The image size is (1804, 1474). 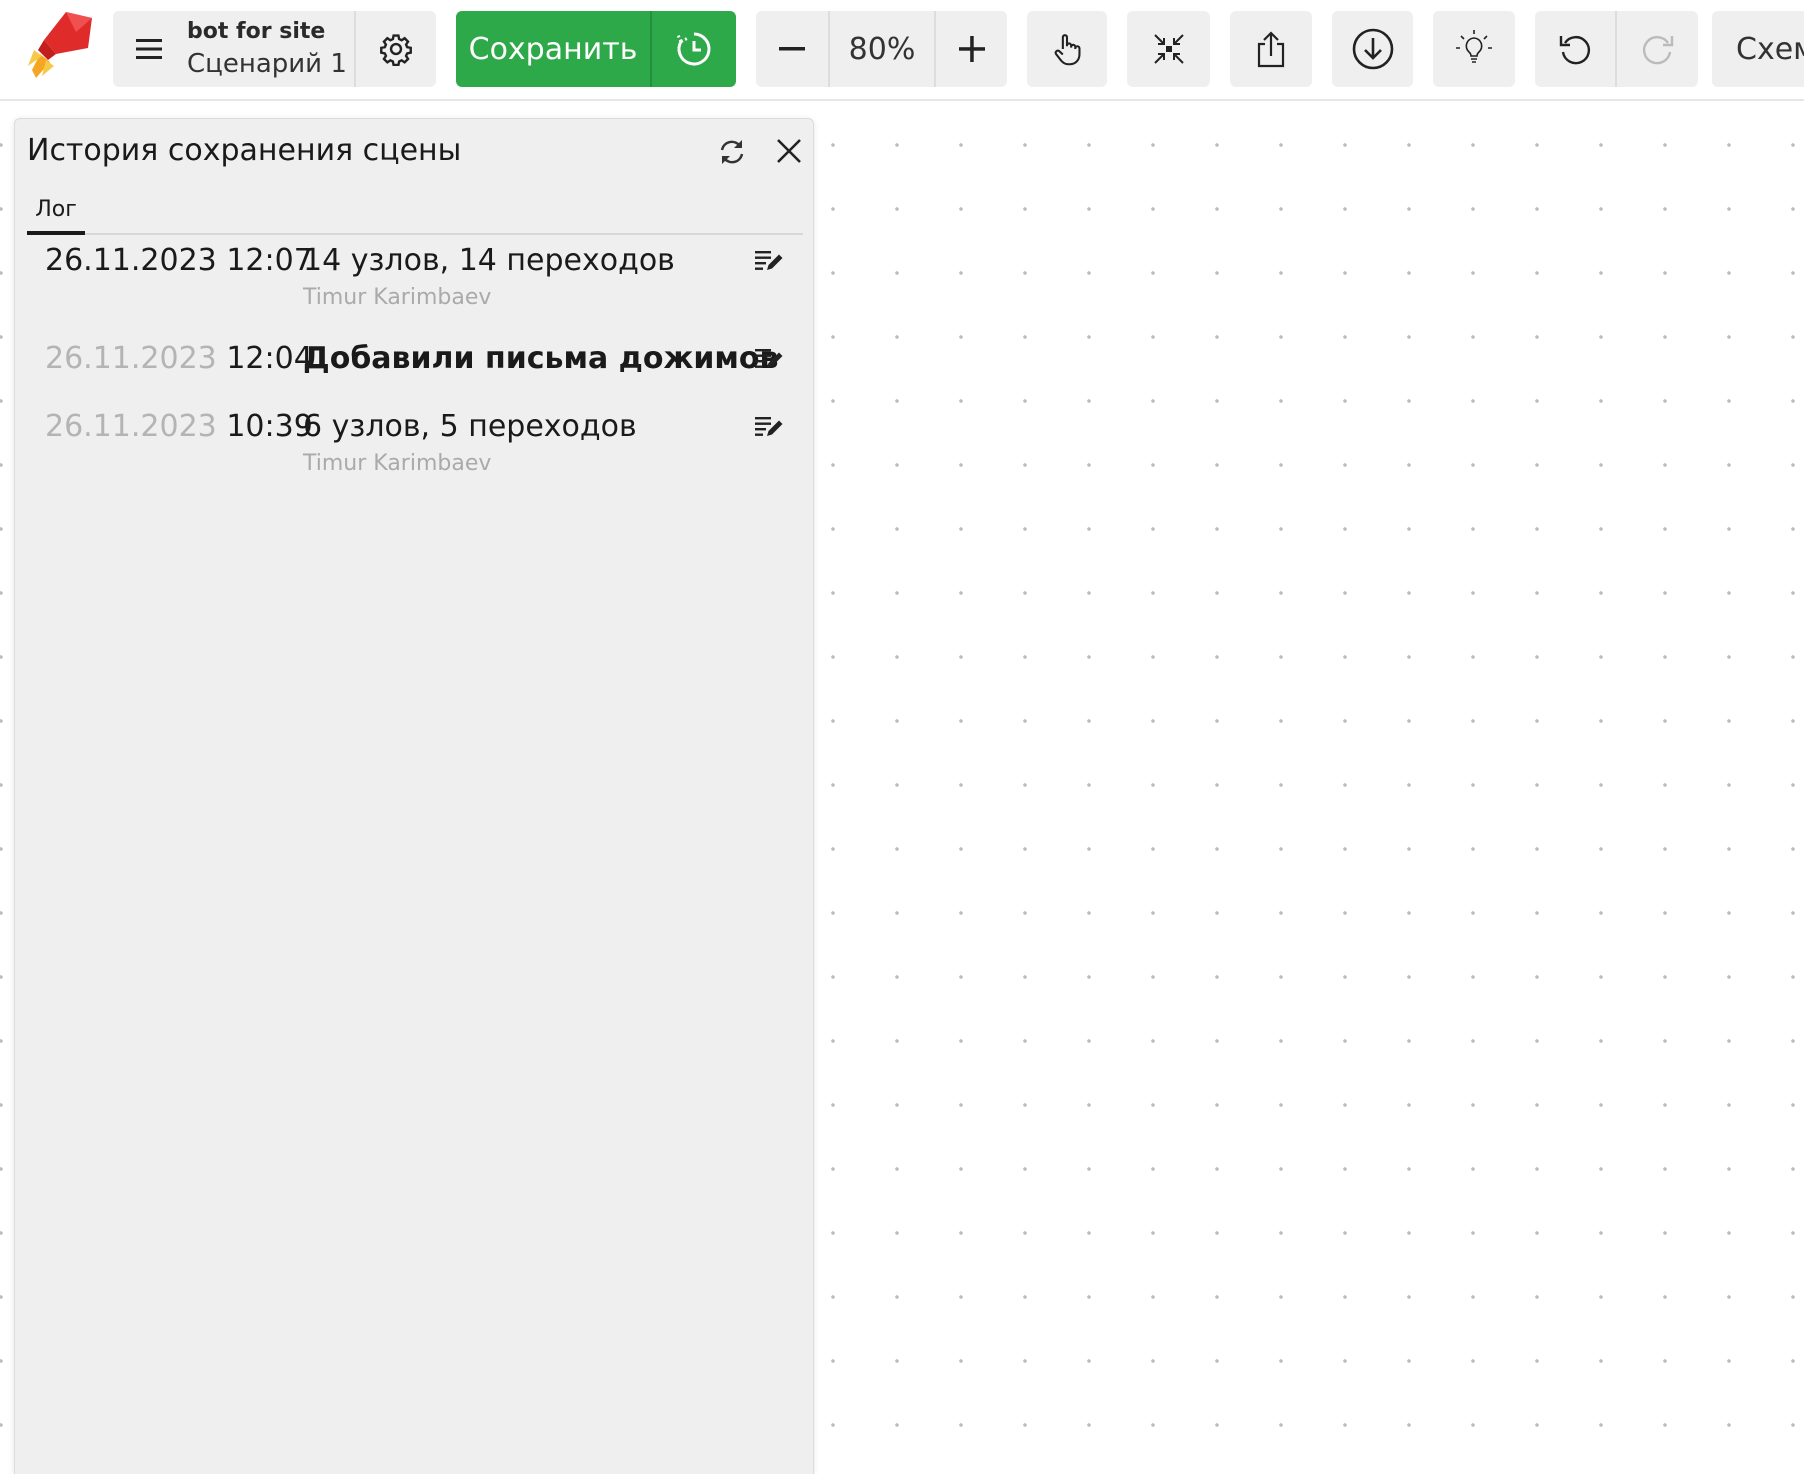 I want to click on redo-icon, so click(x=1657, y=50).